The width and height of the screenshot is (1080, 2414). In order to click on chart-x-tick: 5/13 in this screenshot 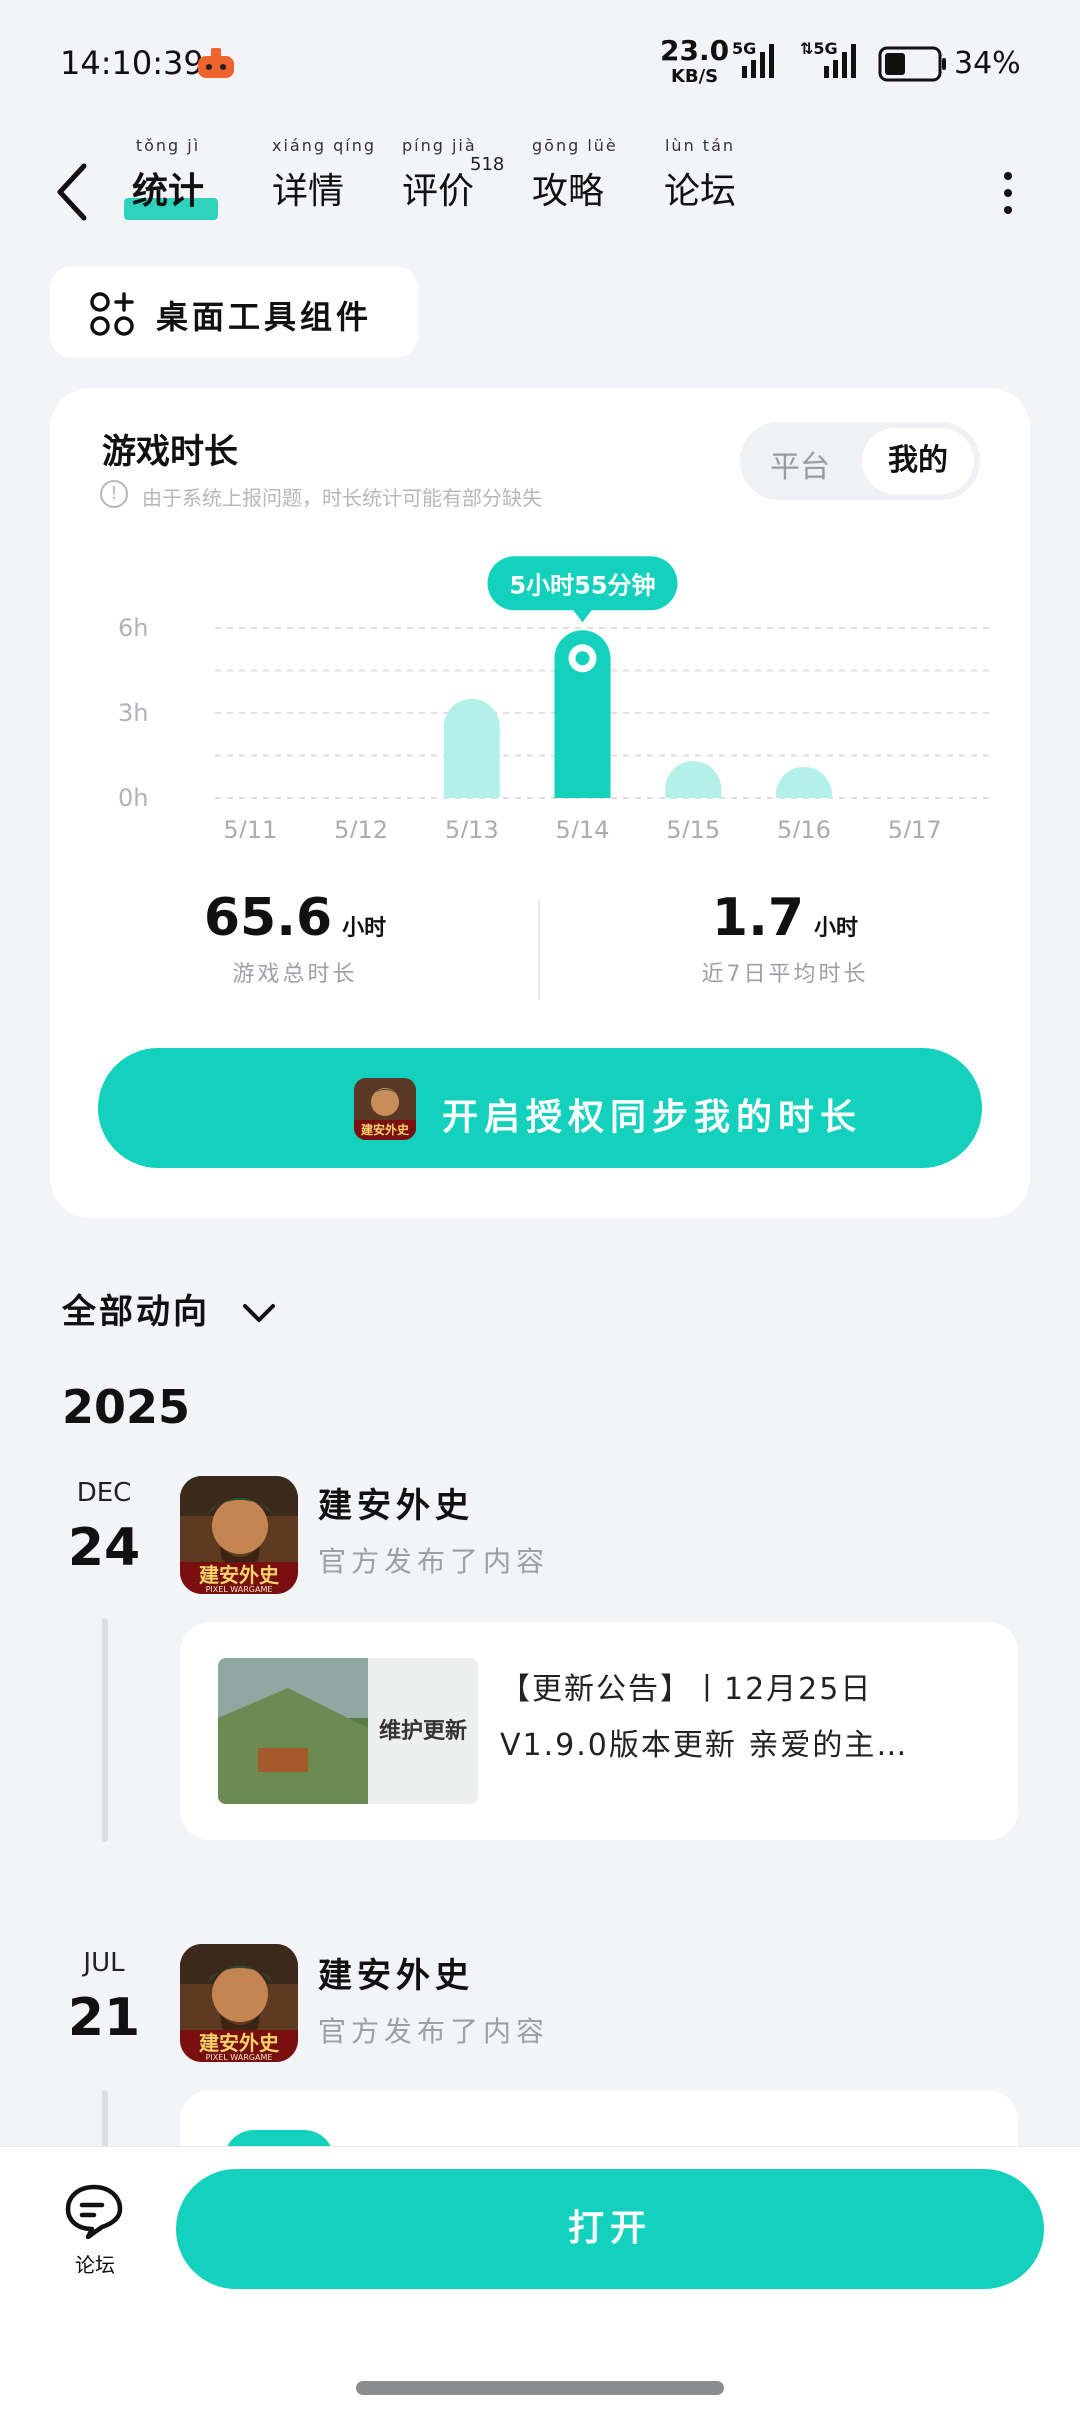, I will do `click(472, 827)`.